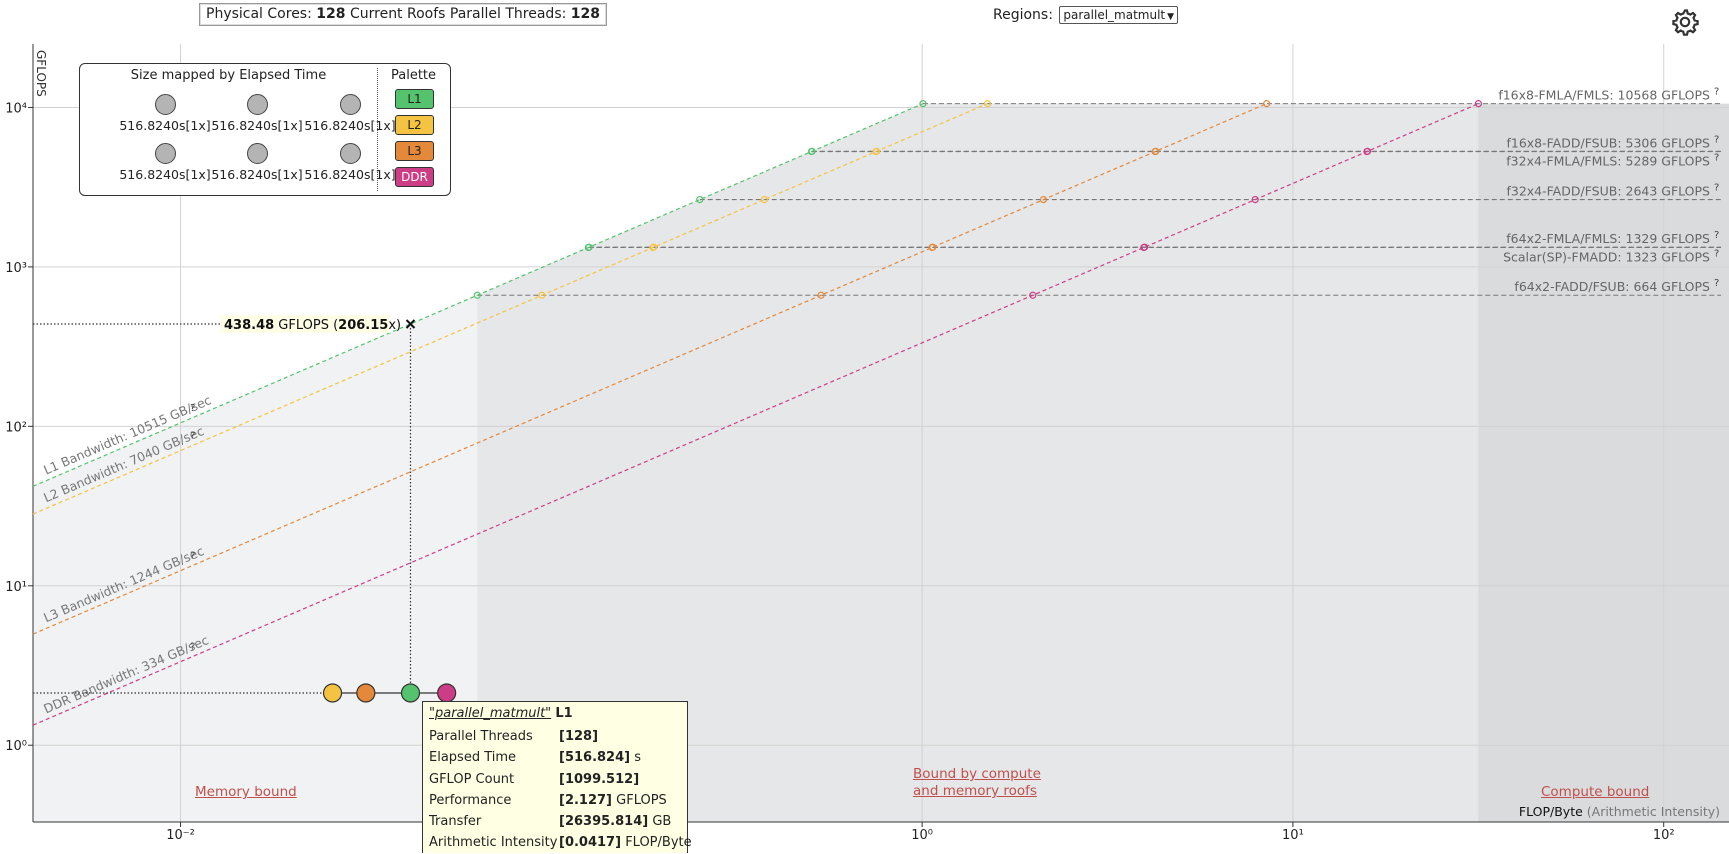 This screenshot has width=1729, height=854. I want to click on compute-roof-label: f16x8-FADD/FSUB: 5306 GFLOPS, so click(1608, 142).